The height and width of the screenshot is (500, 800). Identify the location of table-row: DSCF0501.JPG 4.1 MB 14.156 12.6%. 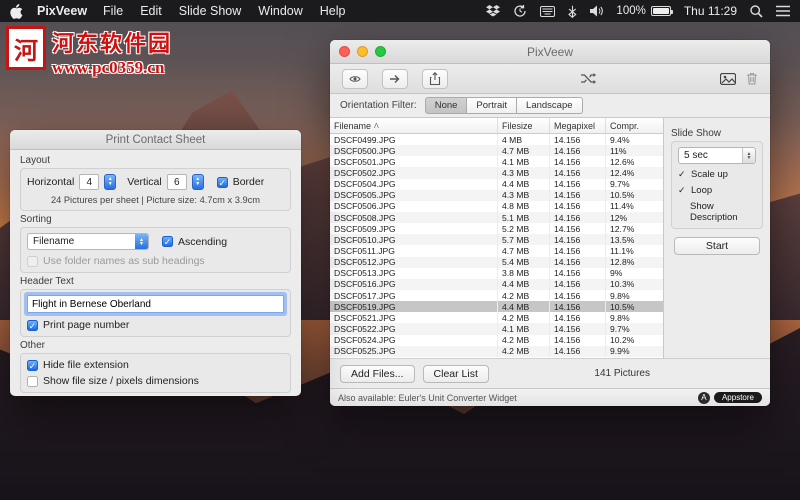
(496, 162).